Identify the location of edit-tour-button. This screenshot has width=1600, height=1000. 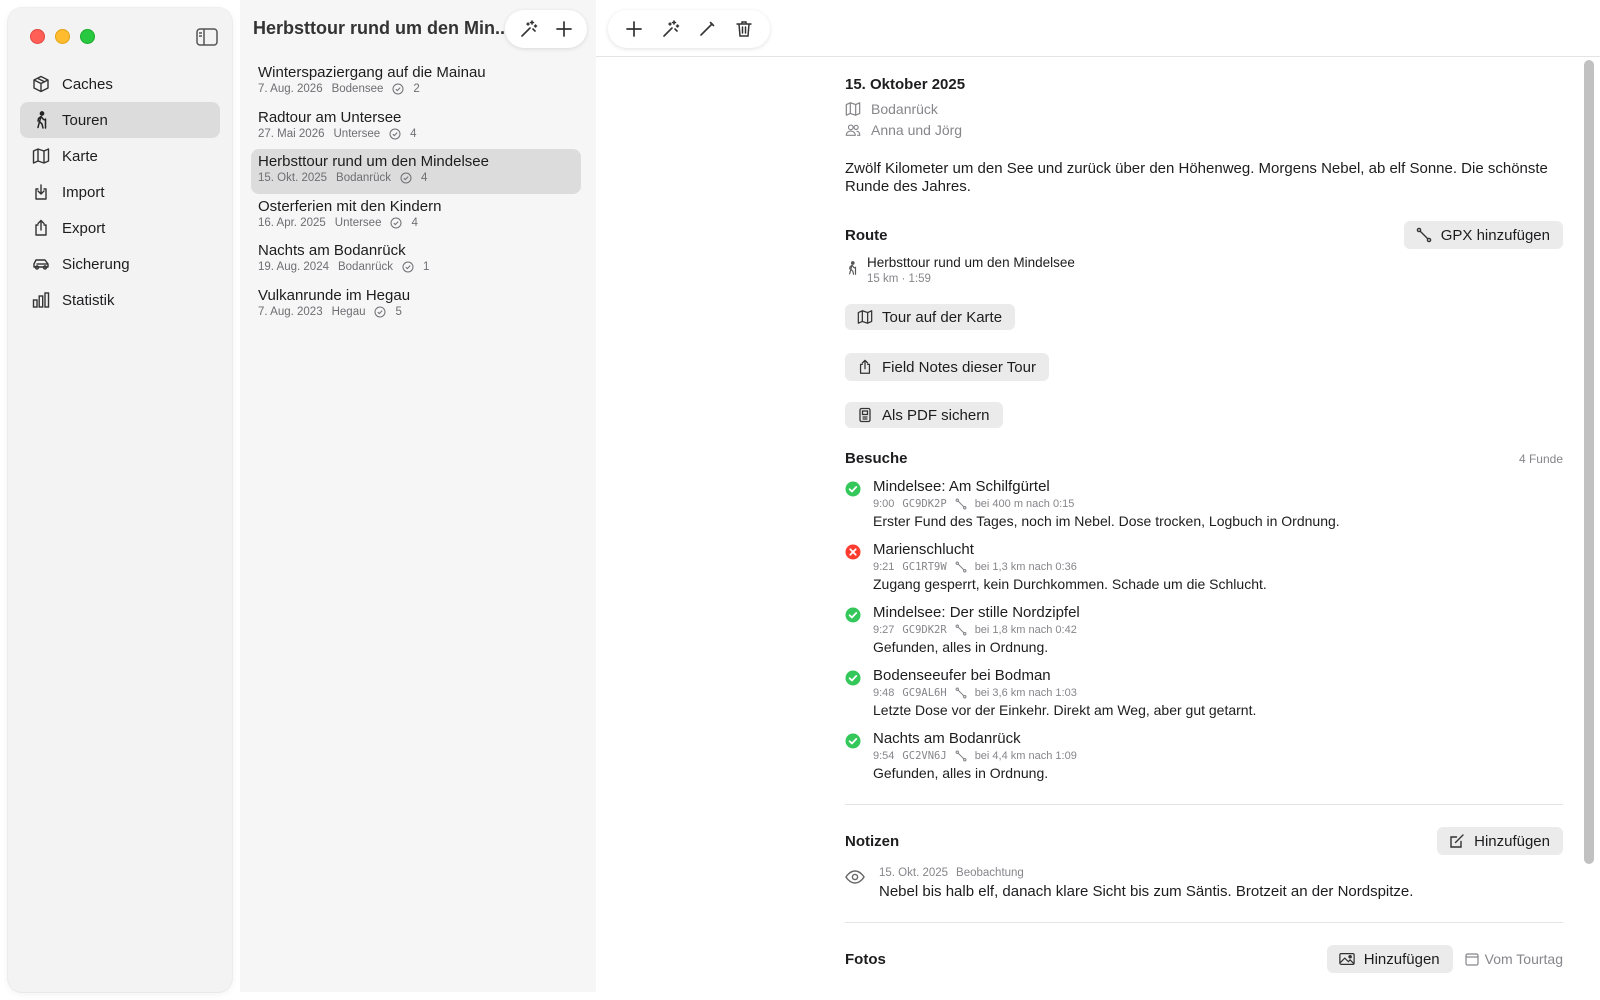
(707, 29).